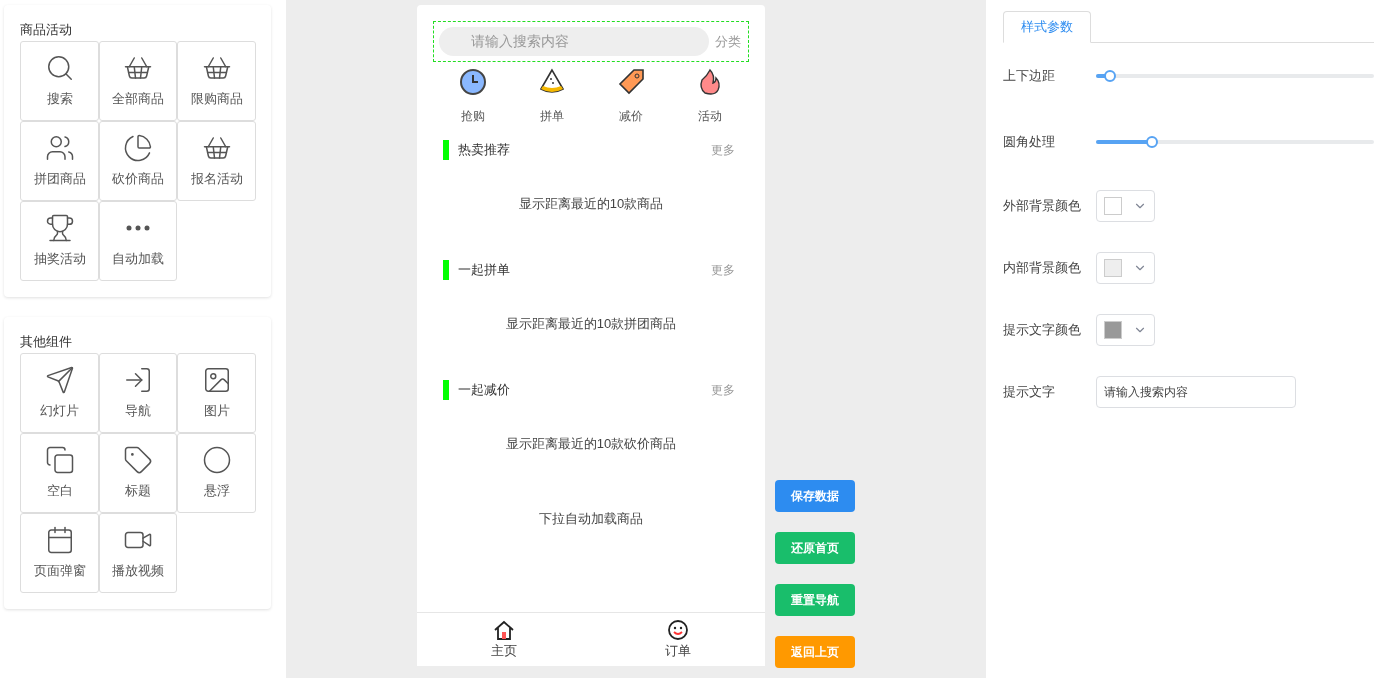 Image resolution: width=1392 pixels, height=678 pixels. Describe the element at coordinates (138, 553) in the screenshot. I see `component-tile: 播放视频` at that location.